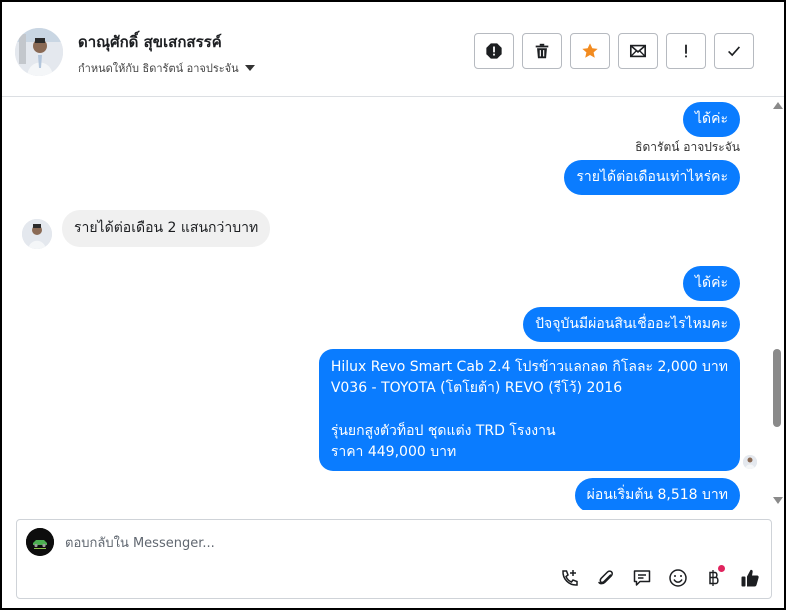 The image size is (786, 610). I want to click on done-button, so click(734, 51).